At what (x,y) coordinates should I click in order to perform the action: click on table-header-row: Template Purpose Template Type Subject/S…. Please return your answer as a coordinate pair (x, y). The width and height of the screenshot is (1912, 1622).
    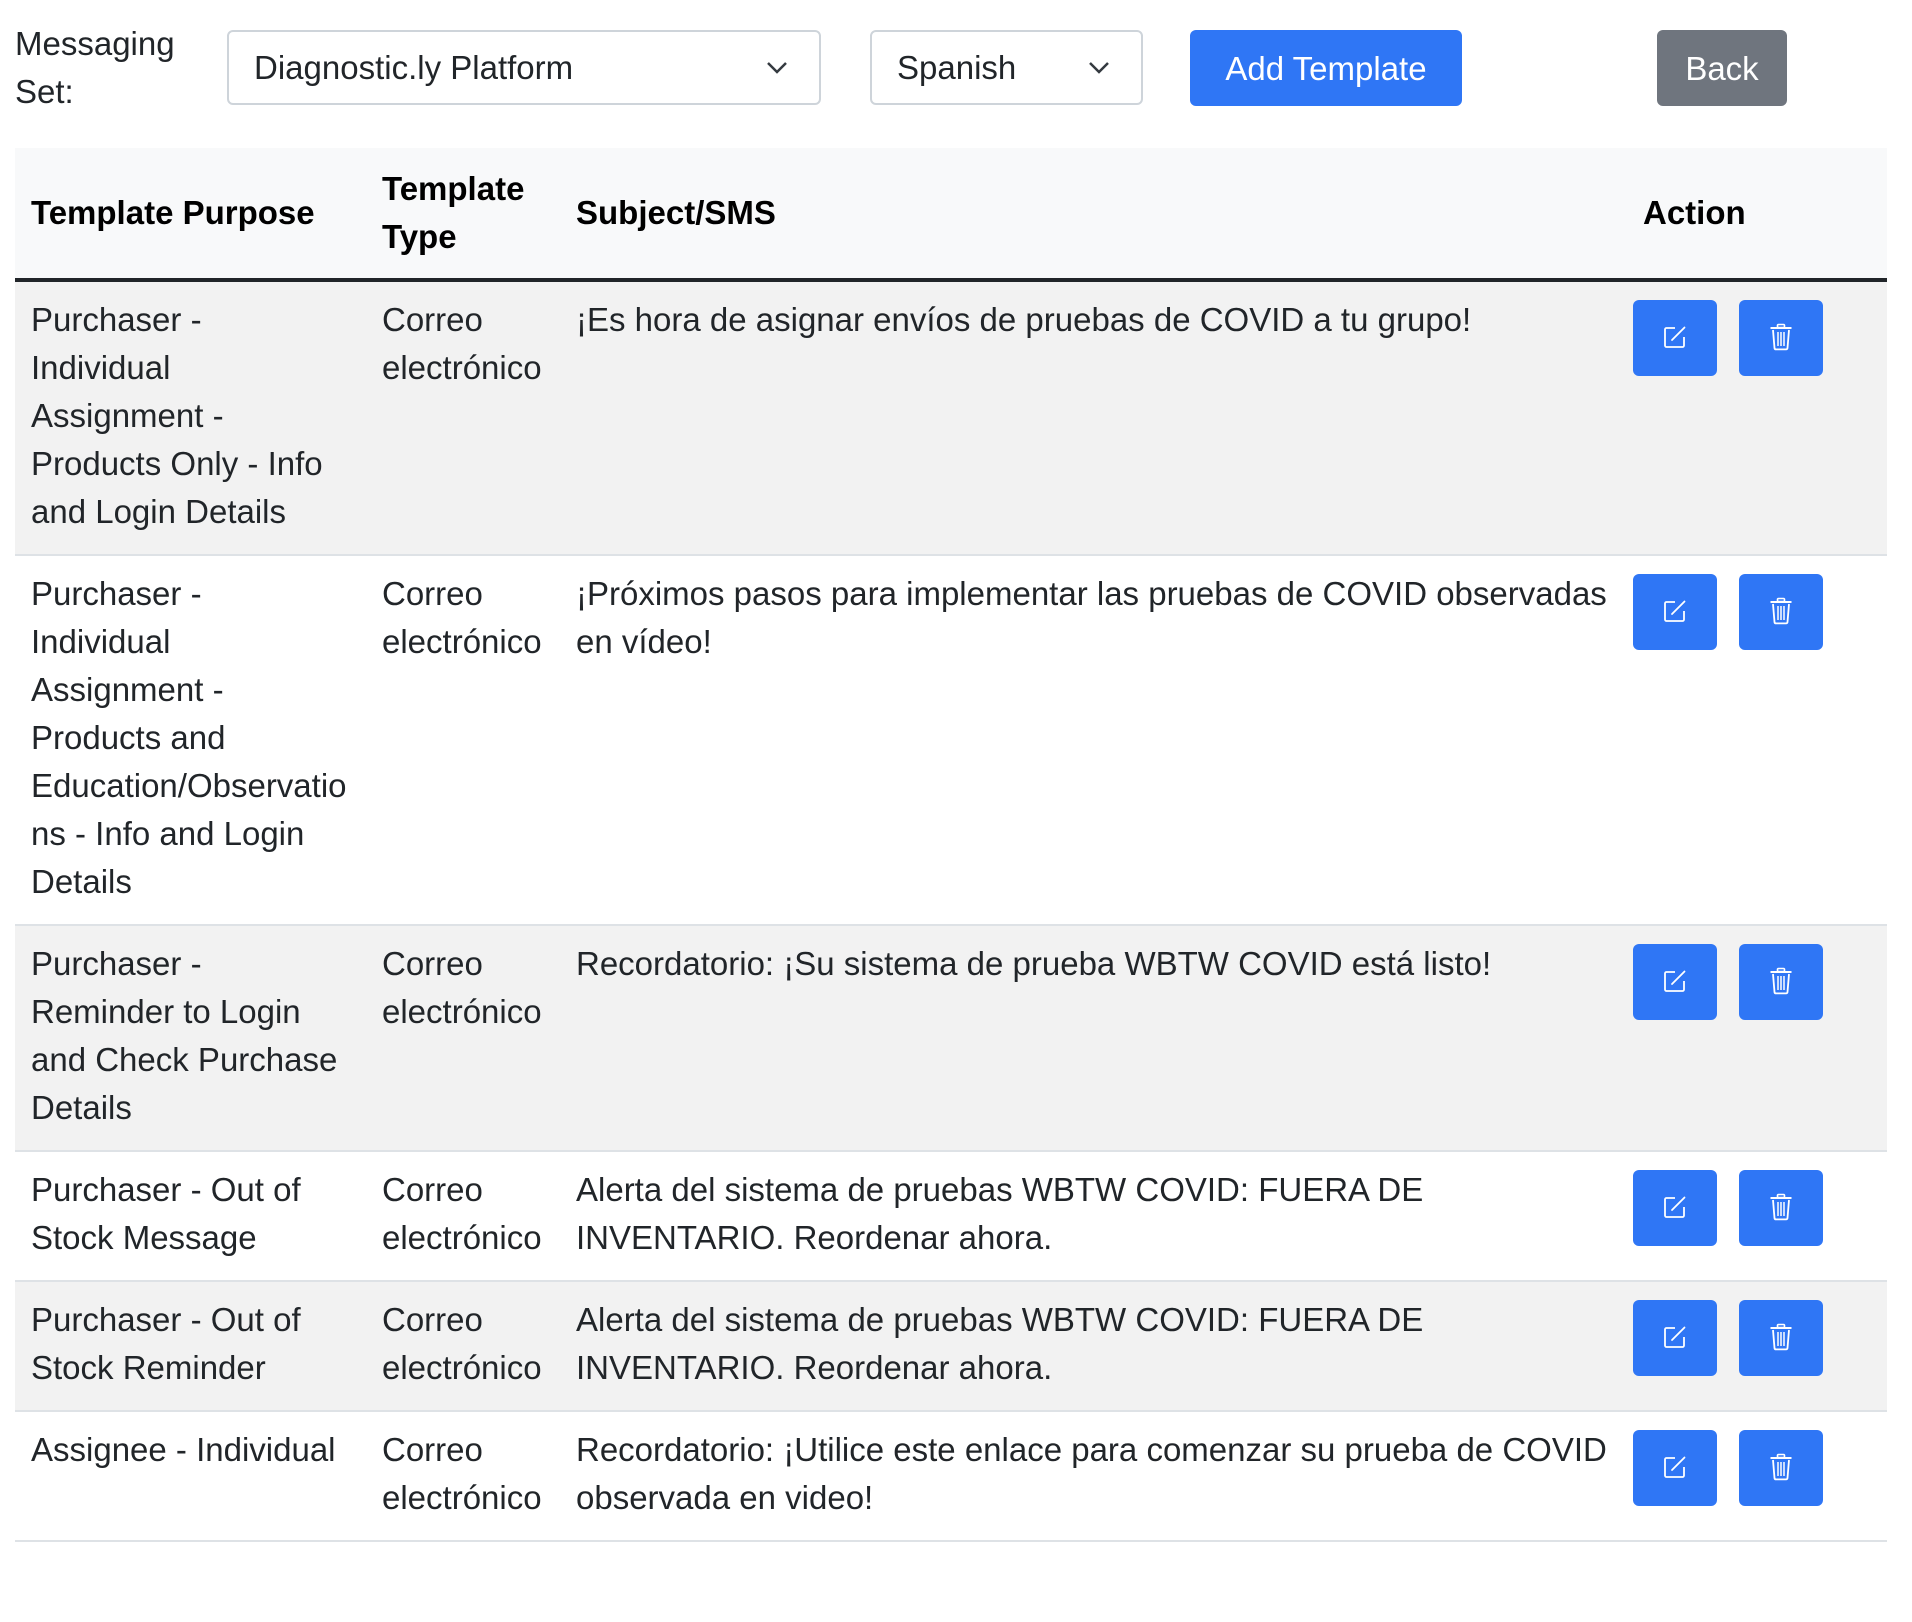
    Looking at the image, I should click on (951, 215).